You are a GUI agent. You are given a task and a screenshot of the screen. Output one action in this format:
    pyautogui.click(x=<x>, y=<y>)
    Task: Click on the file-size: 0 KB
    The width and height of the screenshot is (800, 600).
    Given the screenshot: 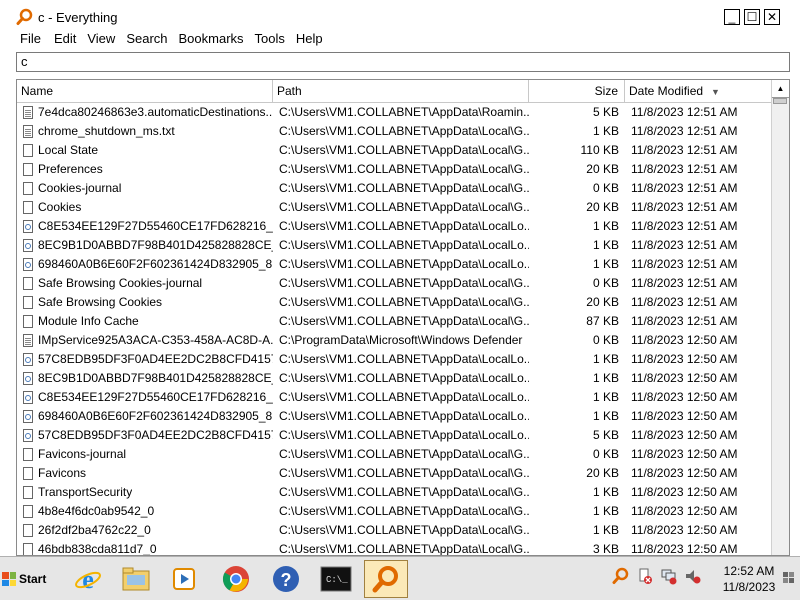 What is the action you would take?
    pyautogui.click(x=605, y=454)
    